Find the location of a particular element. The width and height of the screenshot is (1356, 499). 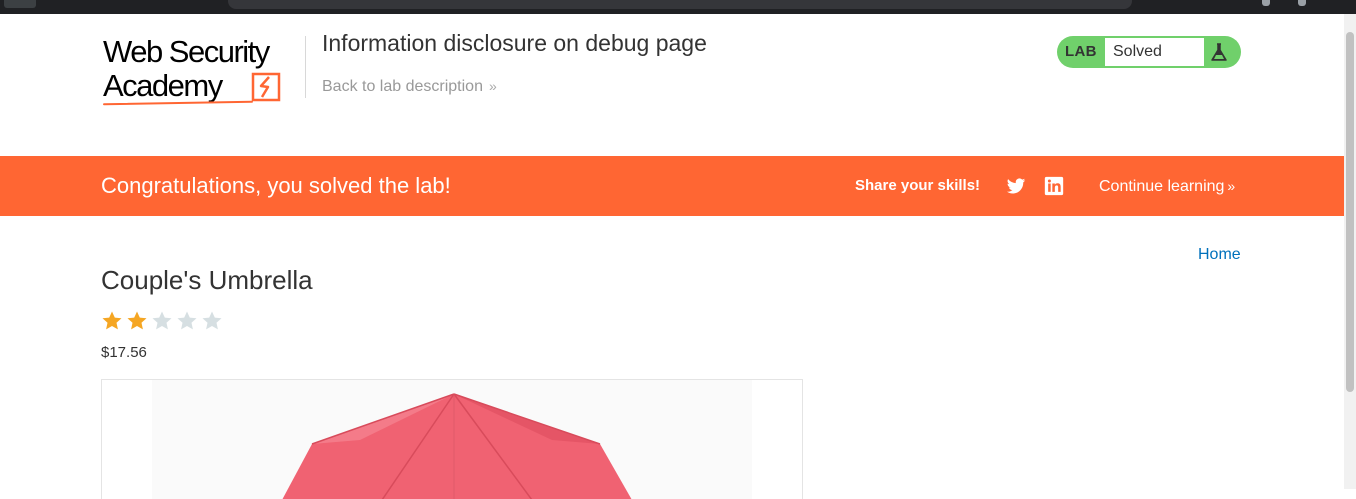

home-link: Home is located at coordinates (1219, 255).